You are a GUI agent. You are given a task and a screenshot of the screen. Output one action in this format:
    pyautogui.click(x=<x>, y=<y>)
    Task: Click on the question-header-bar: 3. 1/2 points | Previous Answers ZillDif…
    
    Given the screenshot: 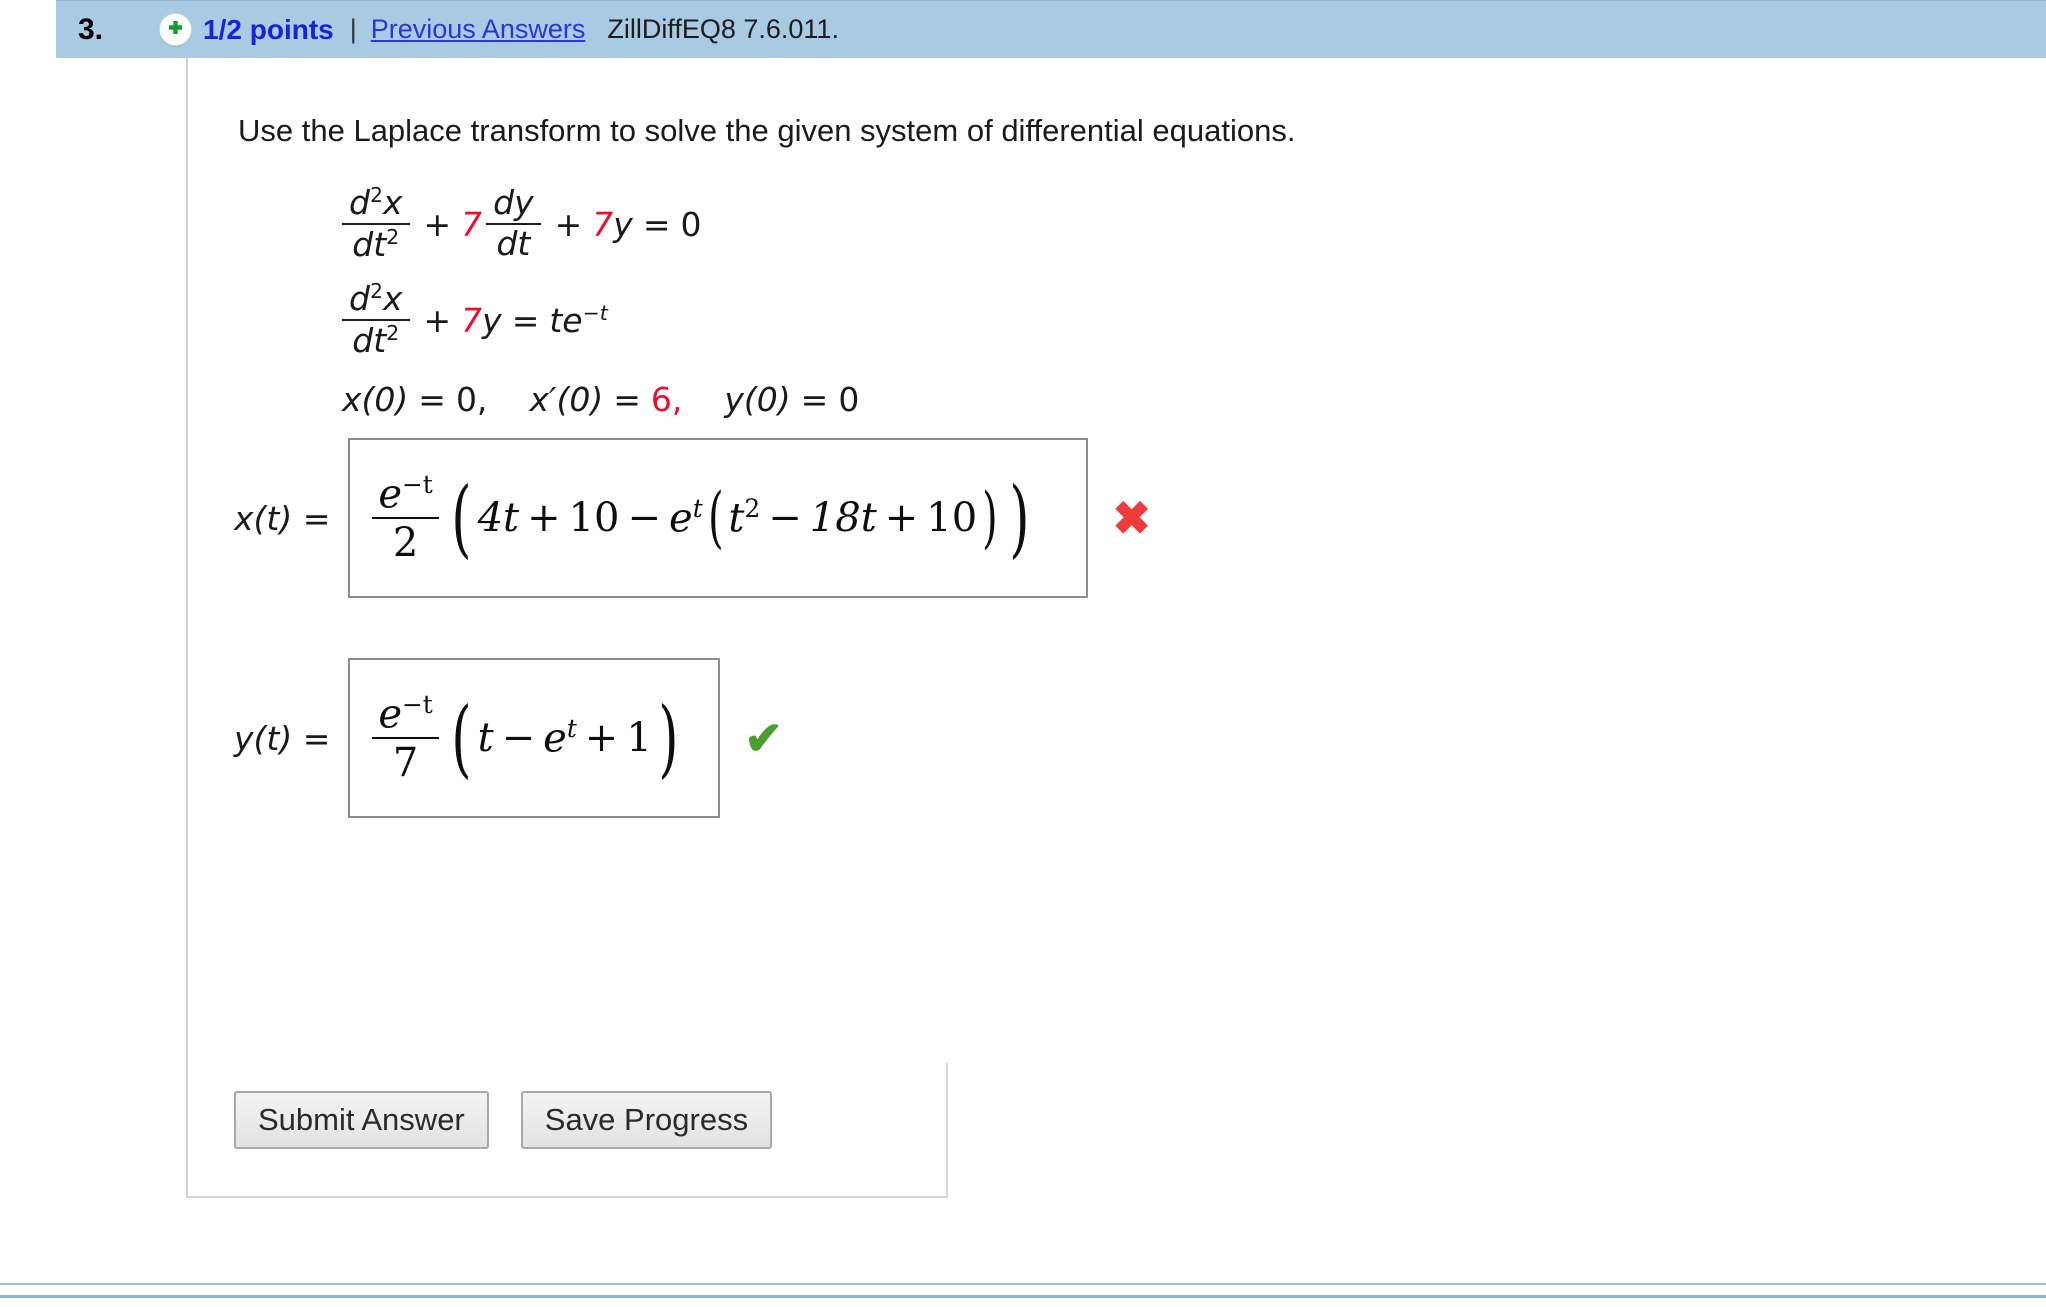 What is the action you would take?
    pyautogui.click(x=1051, y=29)
    